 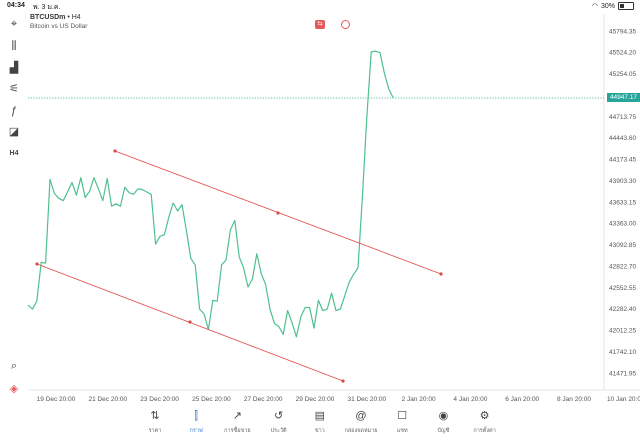 I want to click on nav-label: ราคา, so click(x=155, y=431).